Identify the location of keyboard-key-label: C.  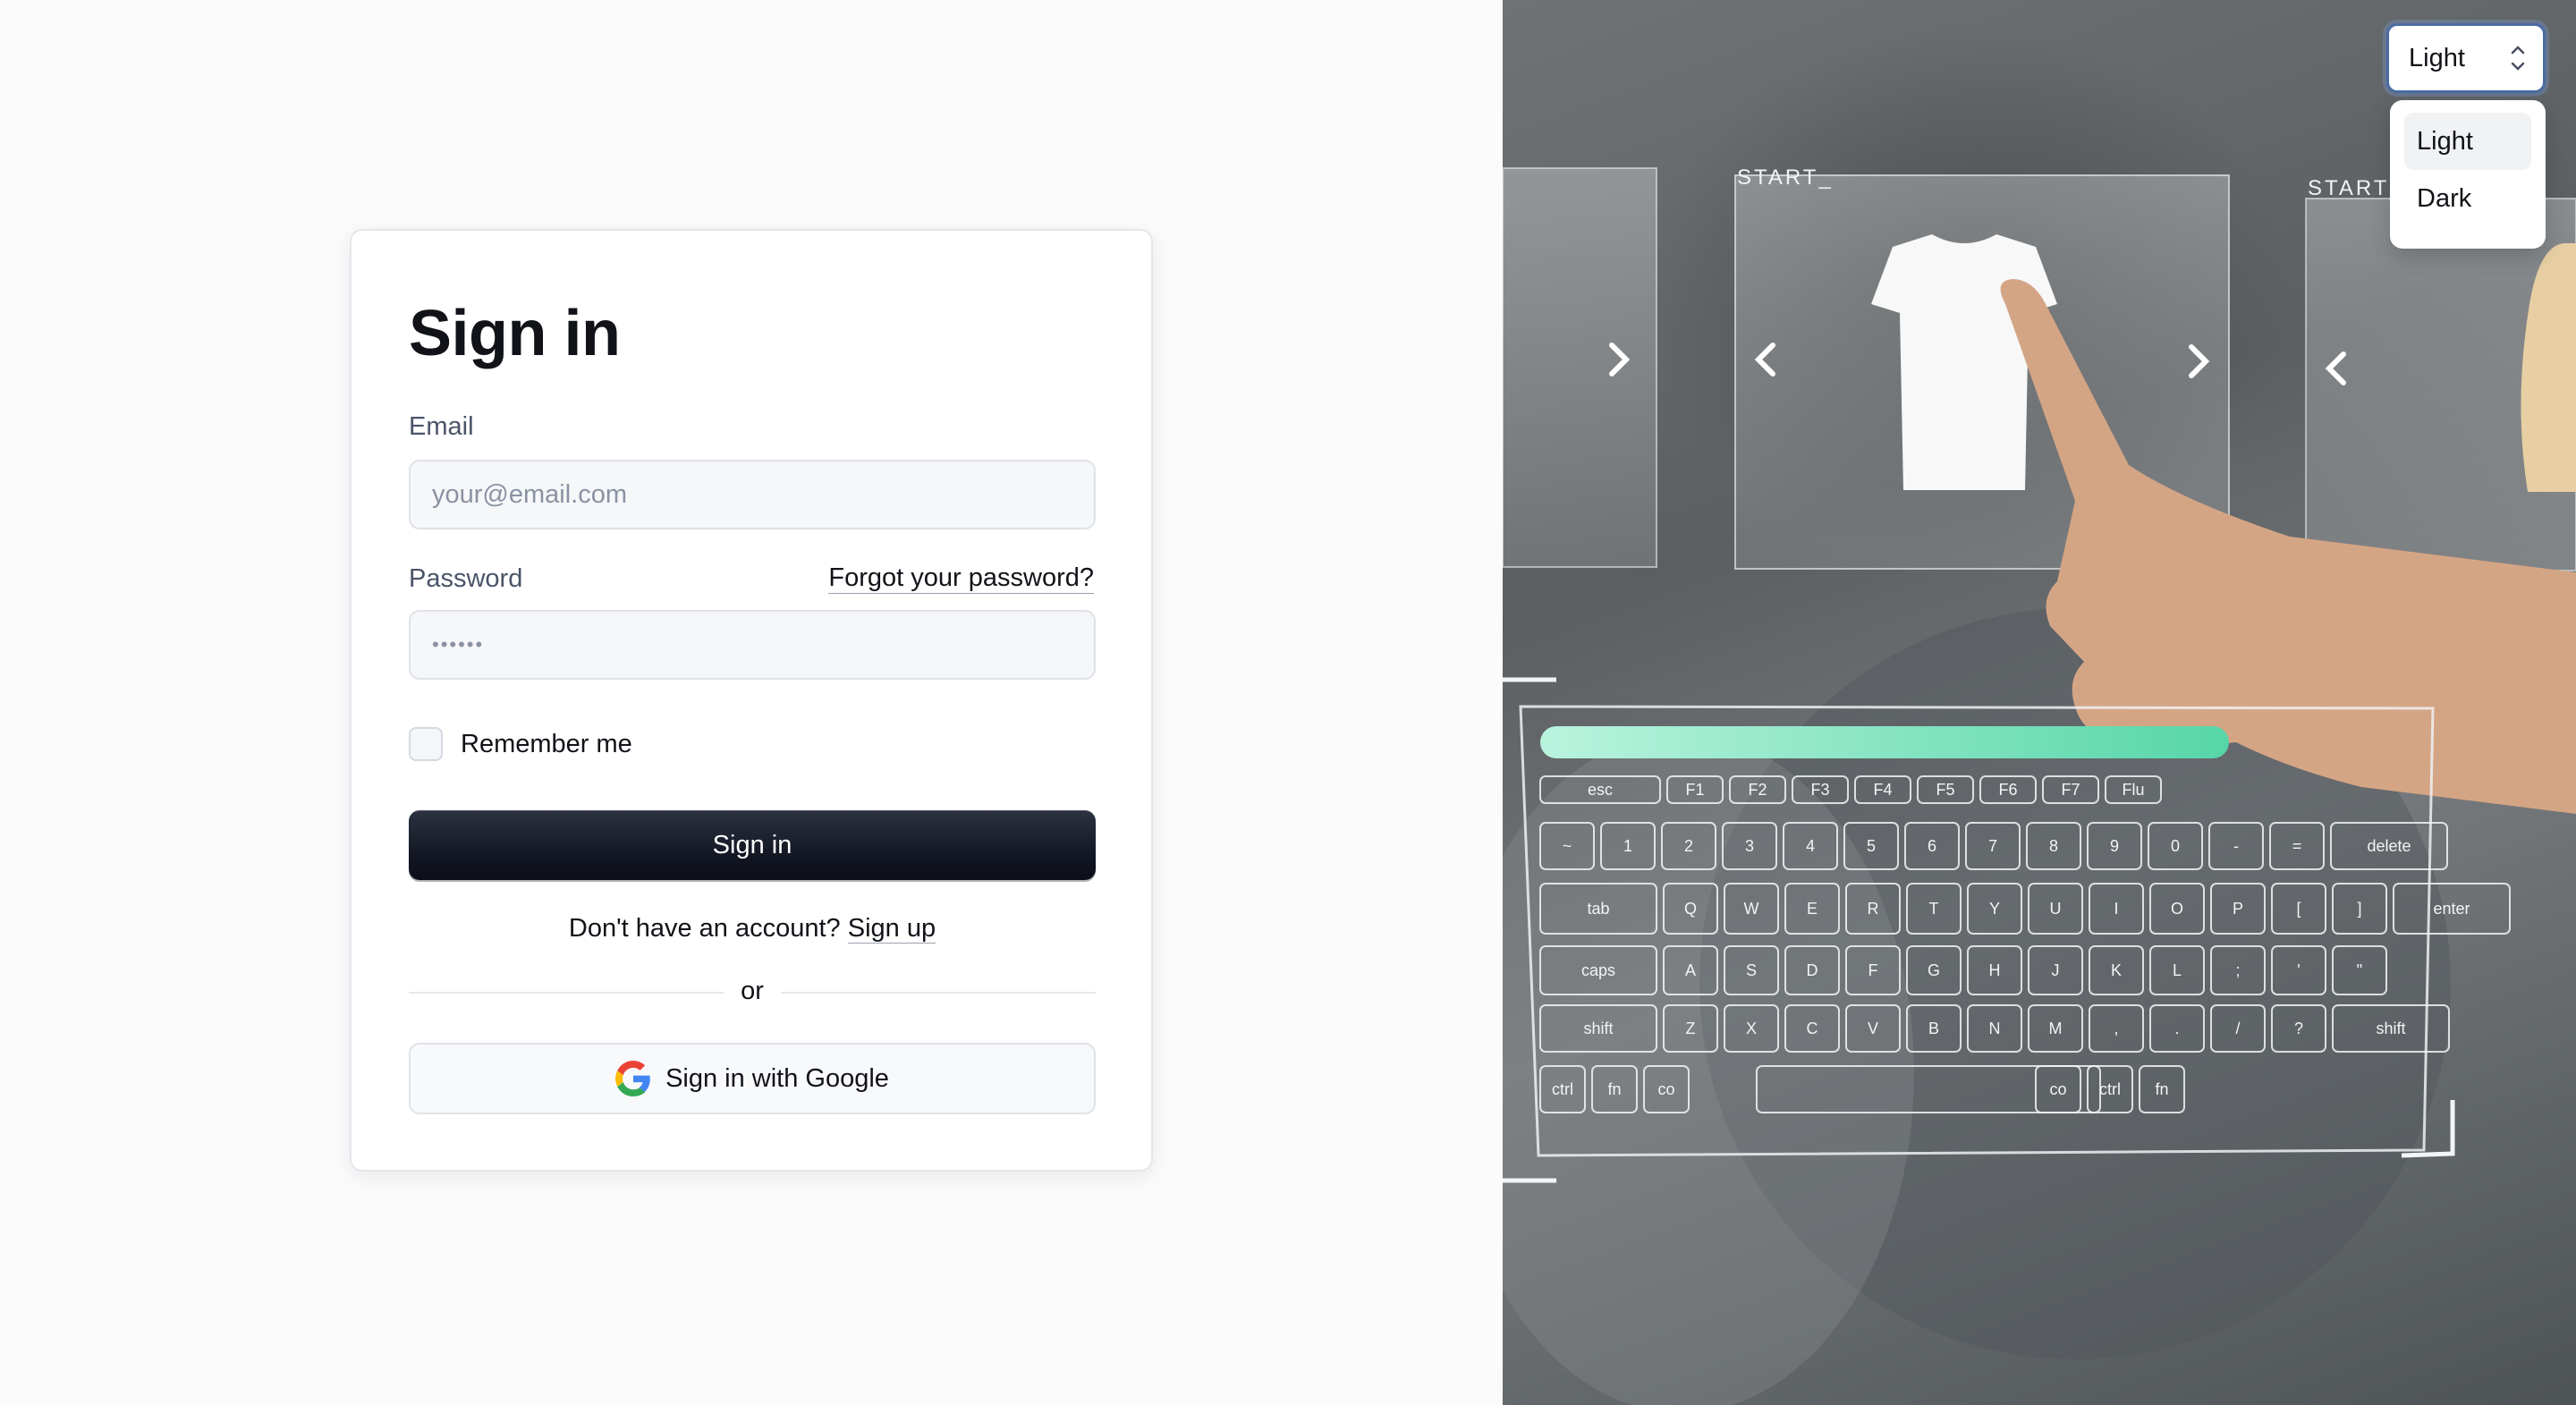
(1812, 1029).